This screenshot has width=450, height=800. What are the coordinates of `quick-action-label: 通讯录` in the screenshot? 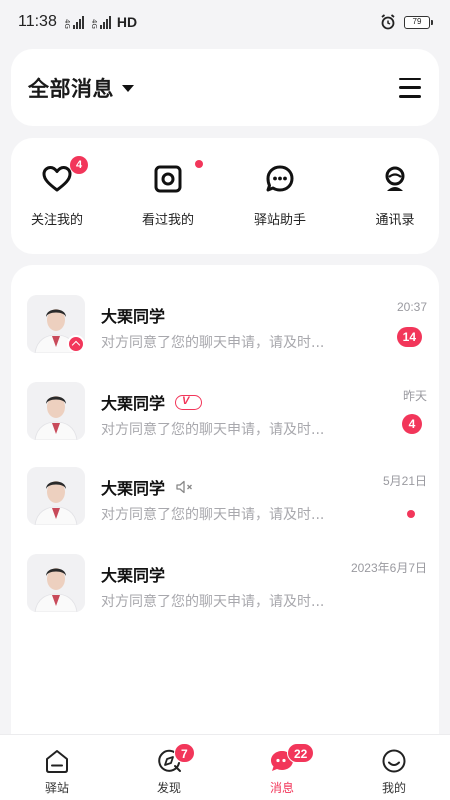 It's located at (395, 220).